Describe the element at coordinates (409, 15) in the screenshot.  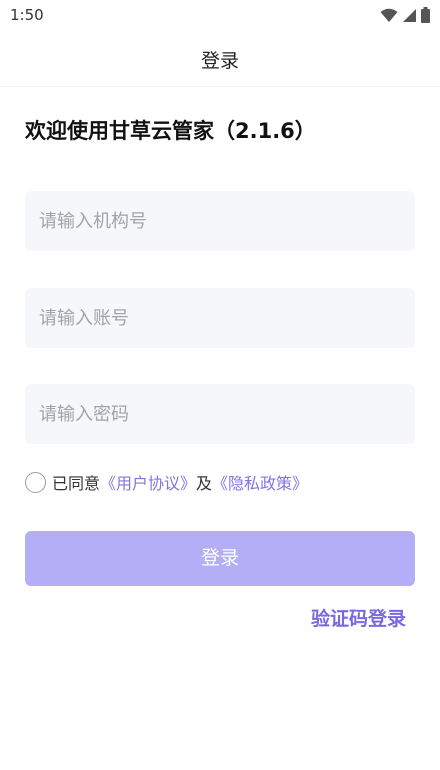
I see `cellular-signal-icon` at that location.